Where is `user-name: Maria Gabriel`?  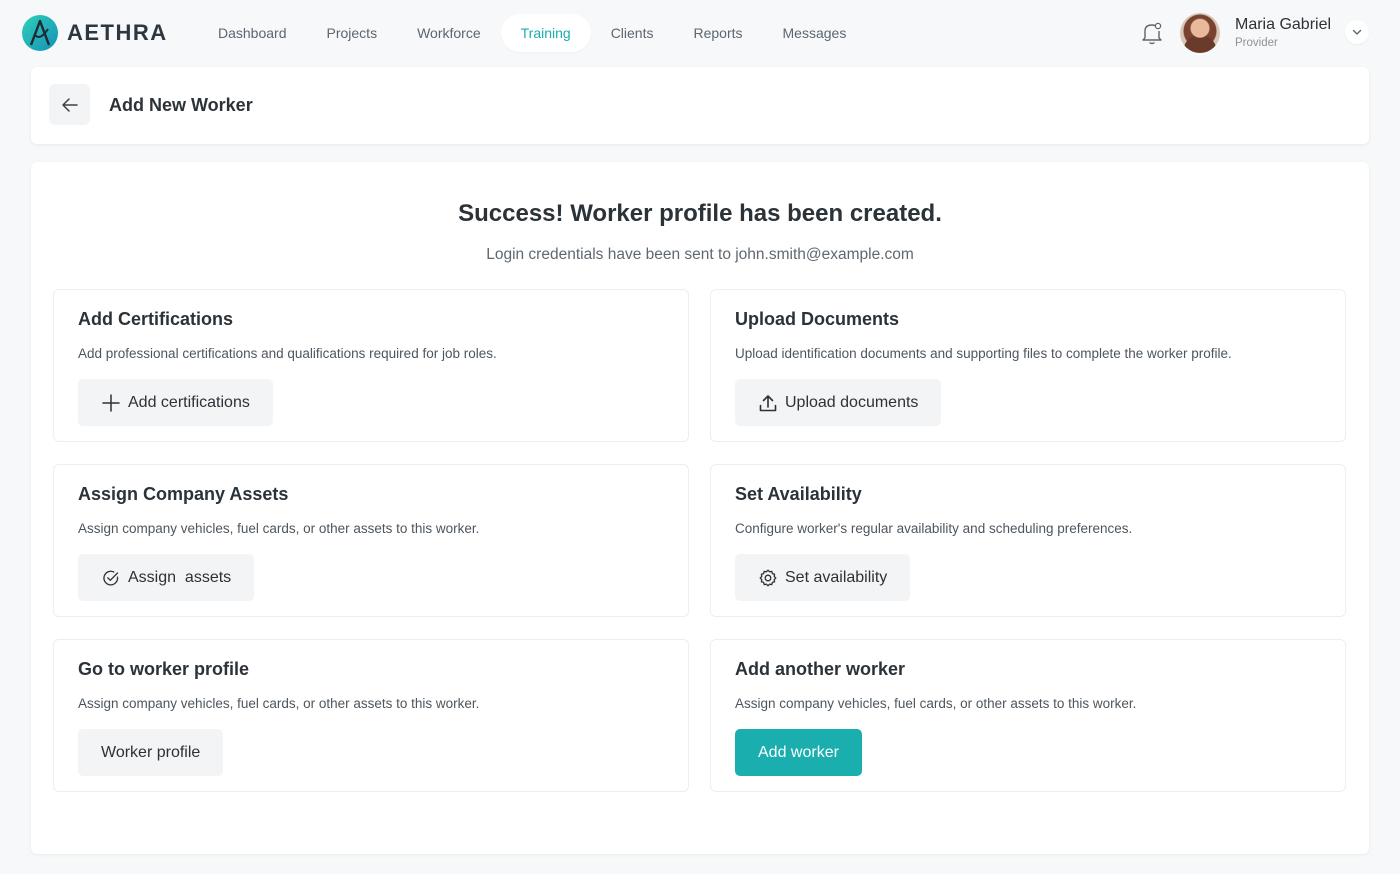 user-name: Maria Gabriel is located at coordinates (1283, 25).